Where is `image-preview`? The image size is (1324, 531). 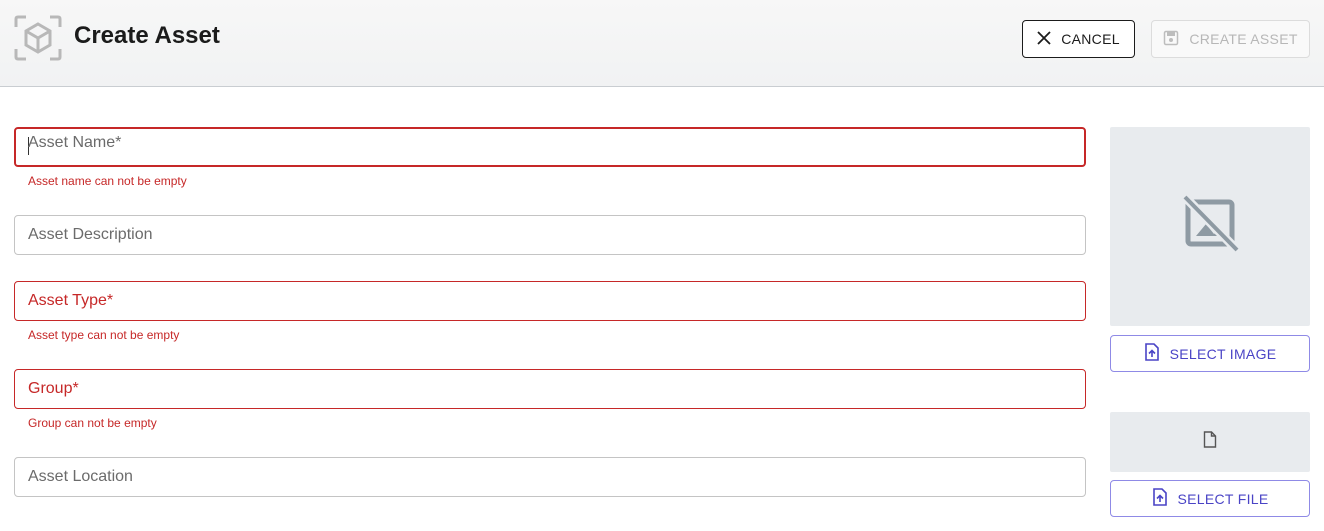 image-preview is located at coordinates (1210, 226).